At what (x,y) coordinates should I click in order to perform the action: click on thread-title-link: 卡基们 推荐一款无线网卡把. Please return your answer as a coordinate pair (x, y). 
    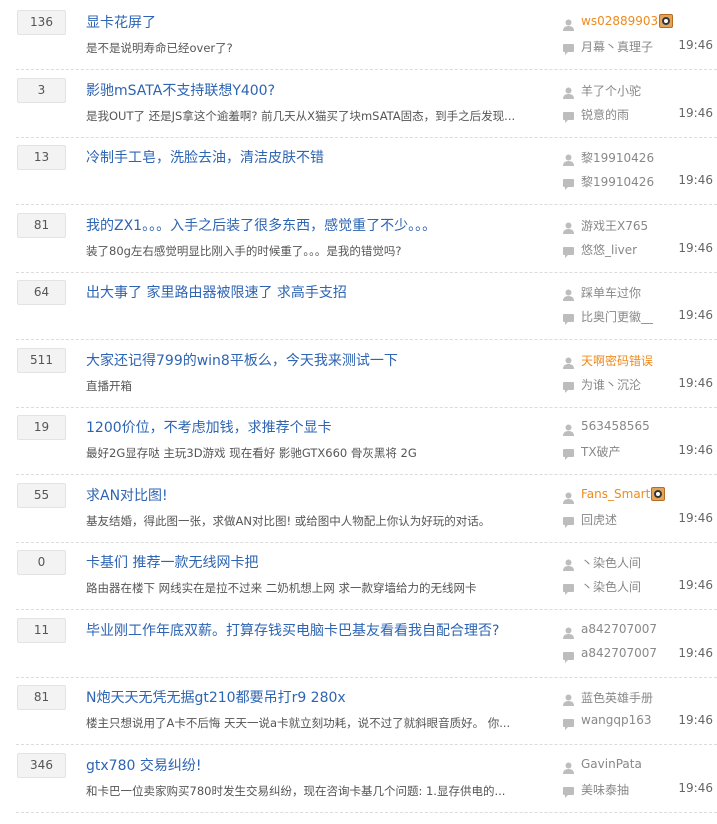
    Looking at the image, I should click on (172, 562).